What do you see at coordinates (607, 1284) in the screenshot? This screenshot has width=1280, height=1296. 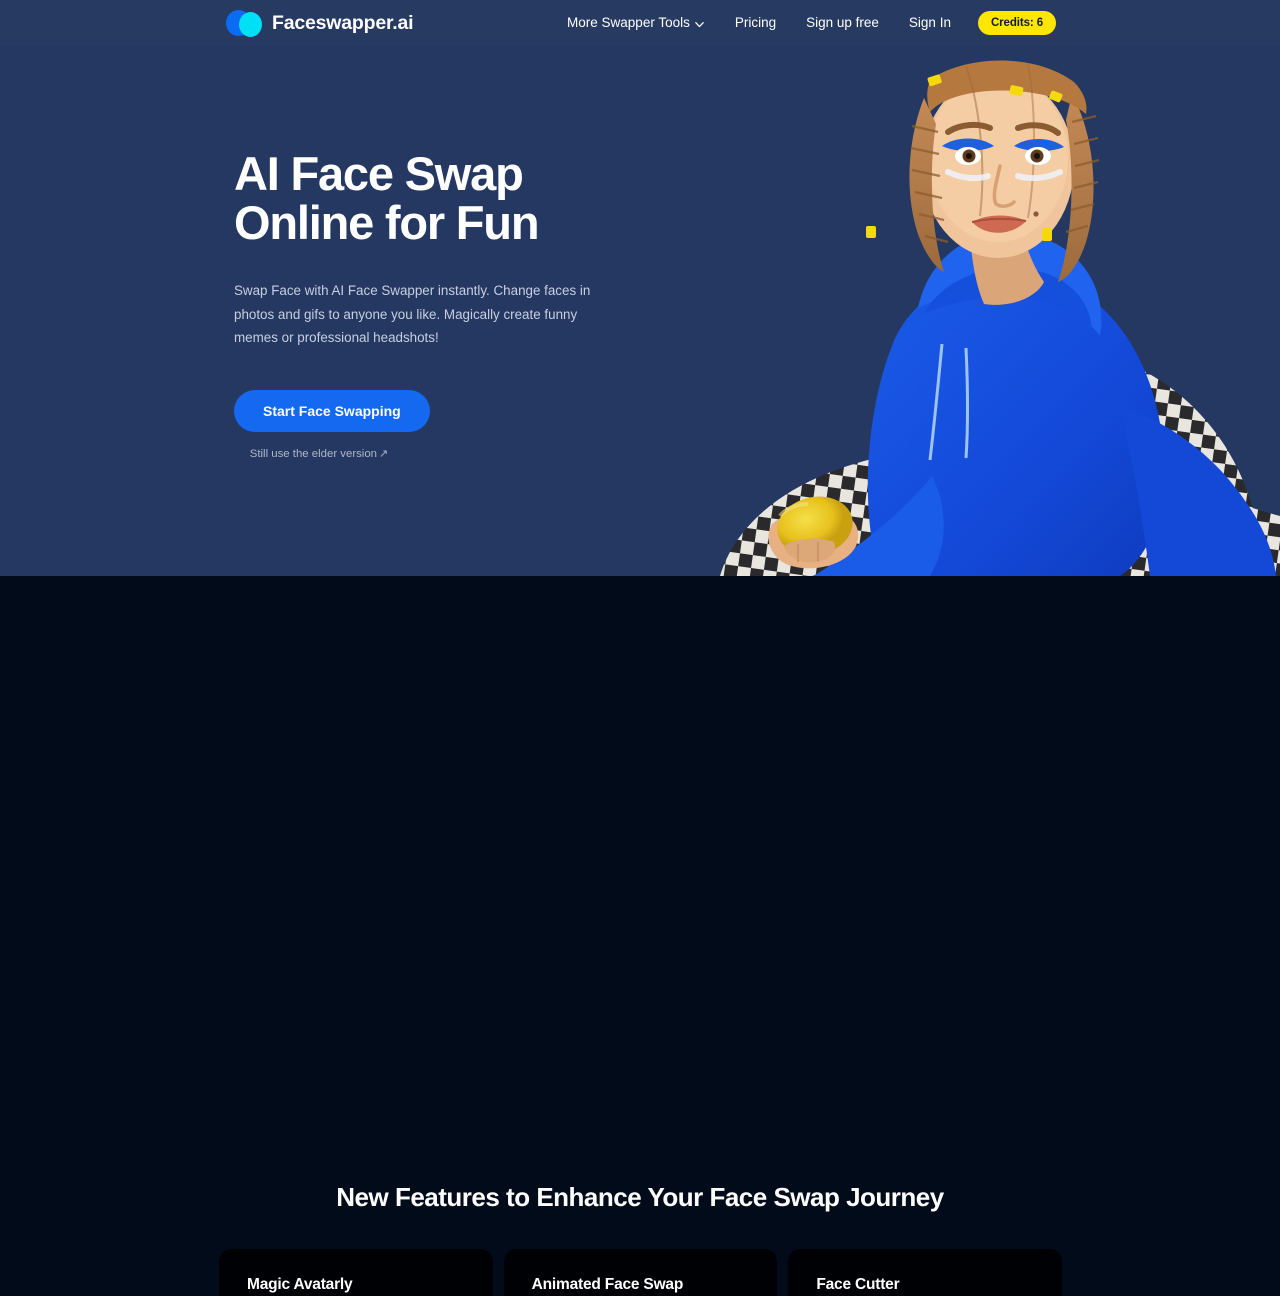 I see `feature-card-title: Animated Face Swap` at bounding box center [607, 1284].